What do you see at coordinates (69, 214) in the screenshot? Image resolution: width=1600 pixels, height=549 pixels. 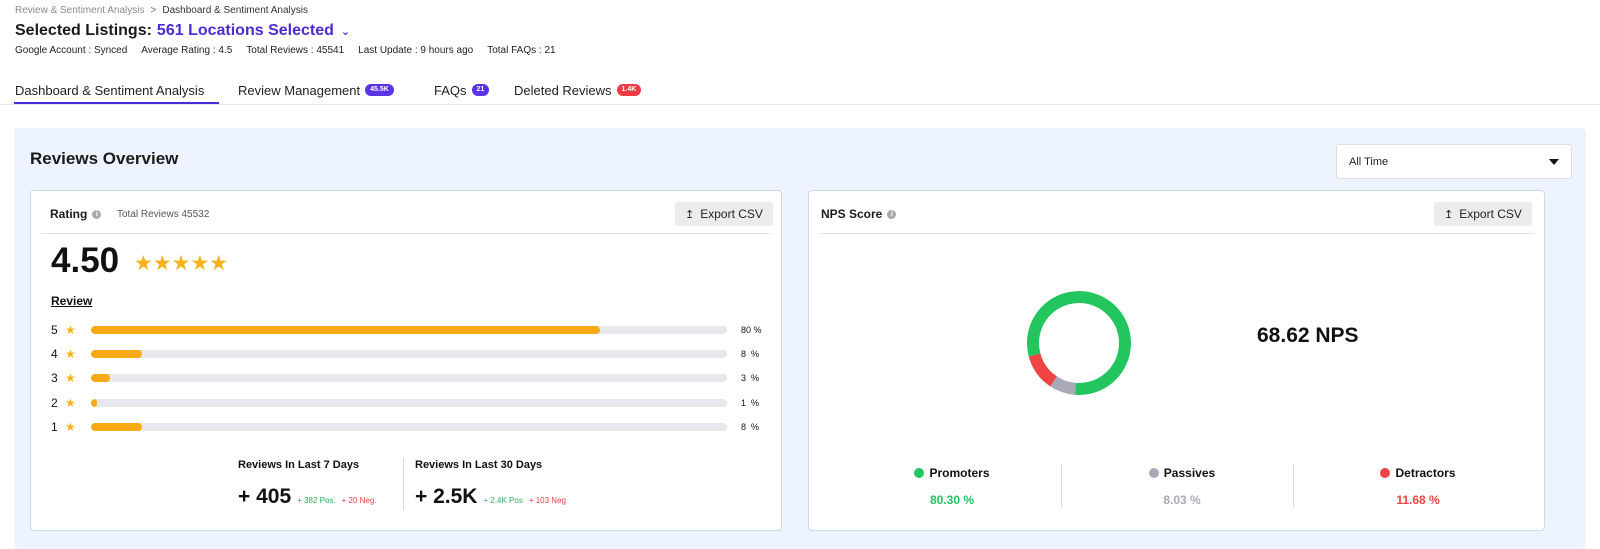 I see `rating-title-text: Rating` at bounding box center [69, 214].